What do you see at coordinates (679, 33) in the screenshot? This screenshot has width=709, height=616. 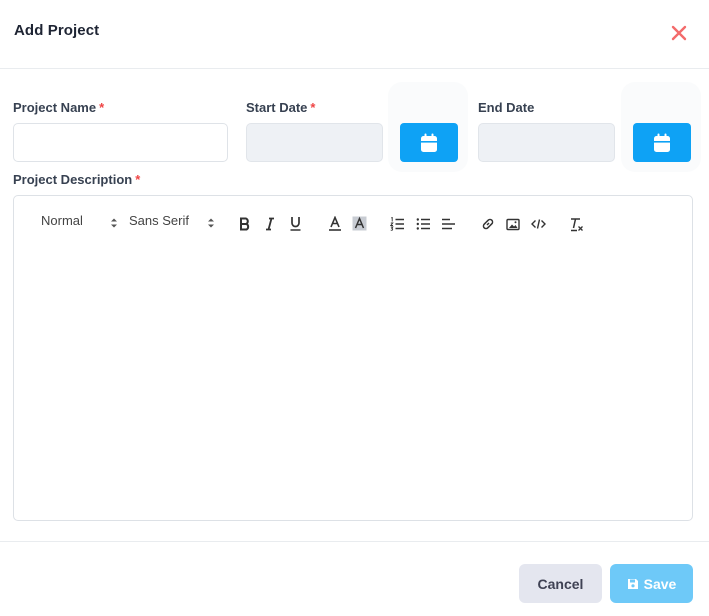 I see `close-icon` at bounding box center [679, 33].